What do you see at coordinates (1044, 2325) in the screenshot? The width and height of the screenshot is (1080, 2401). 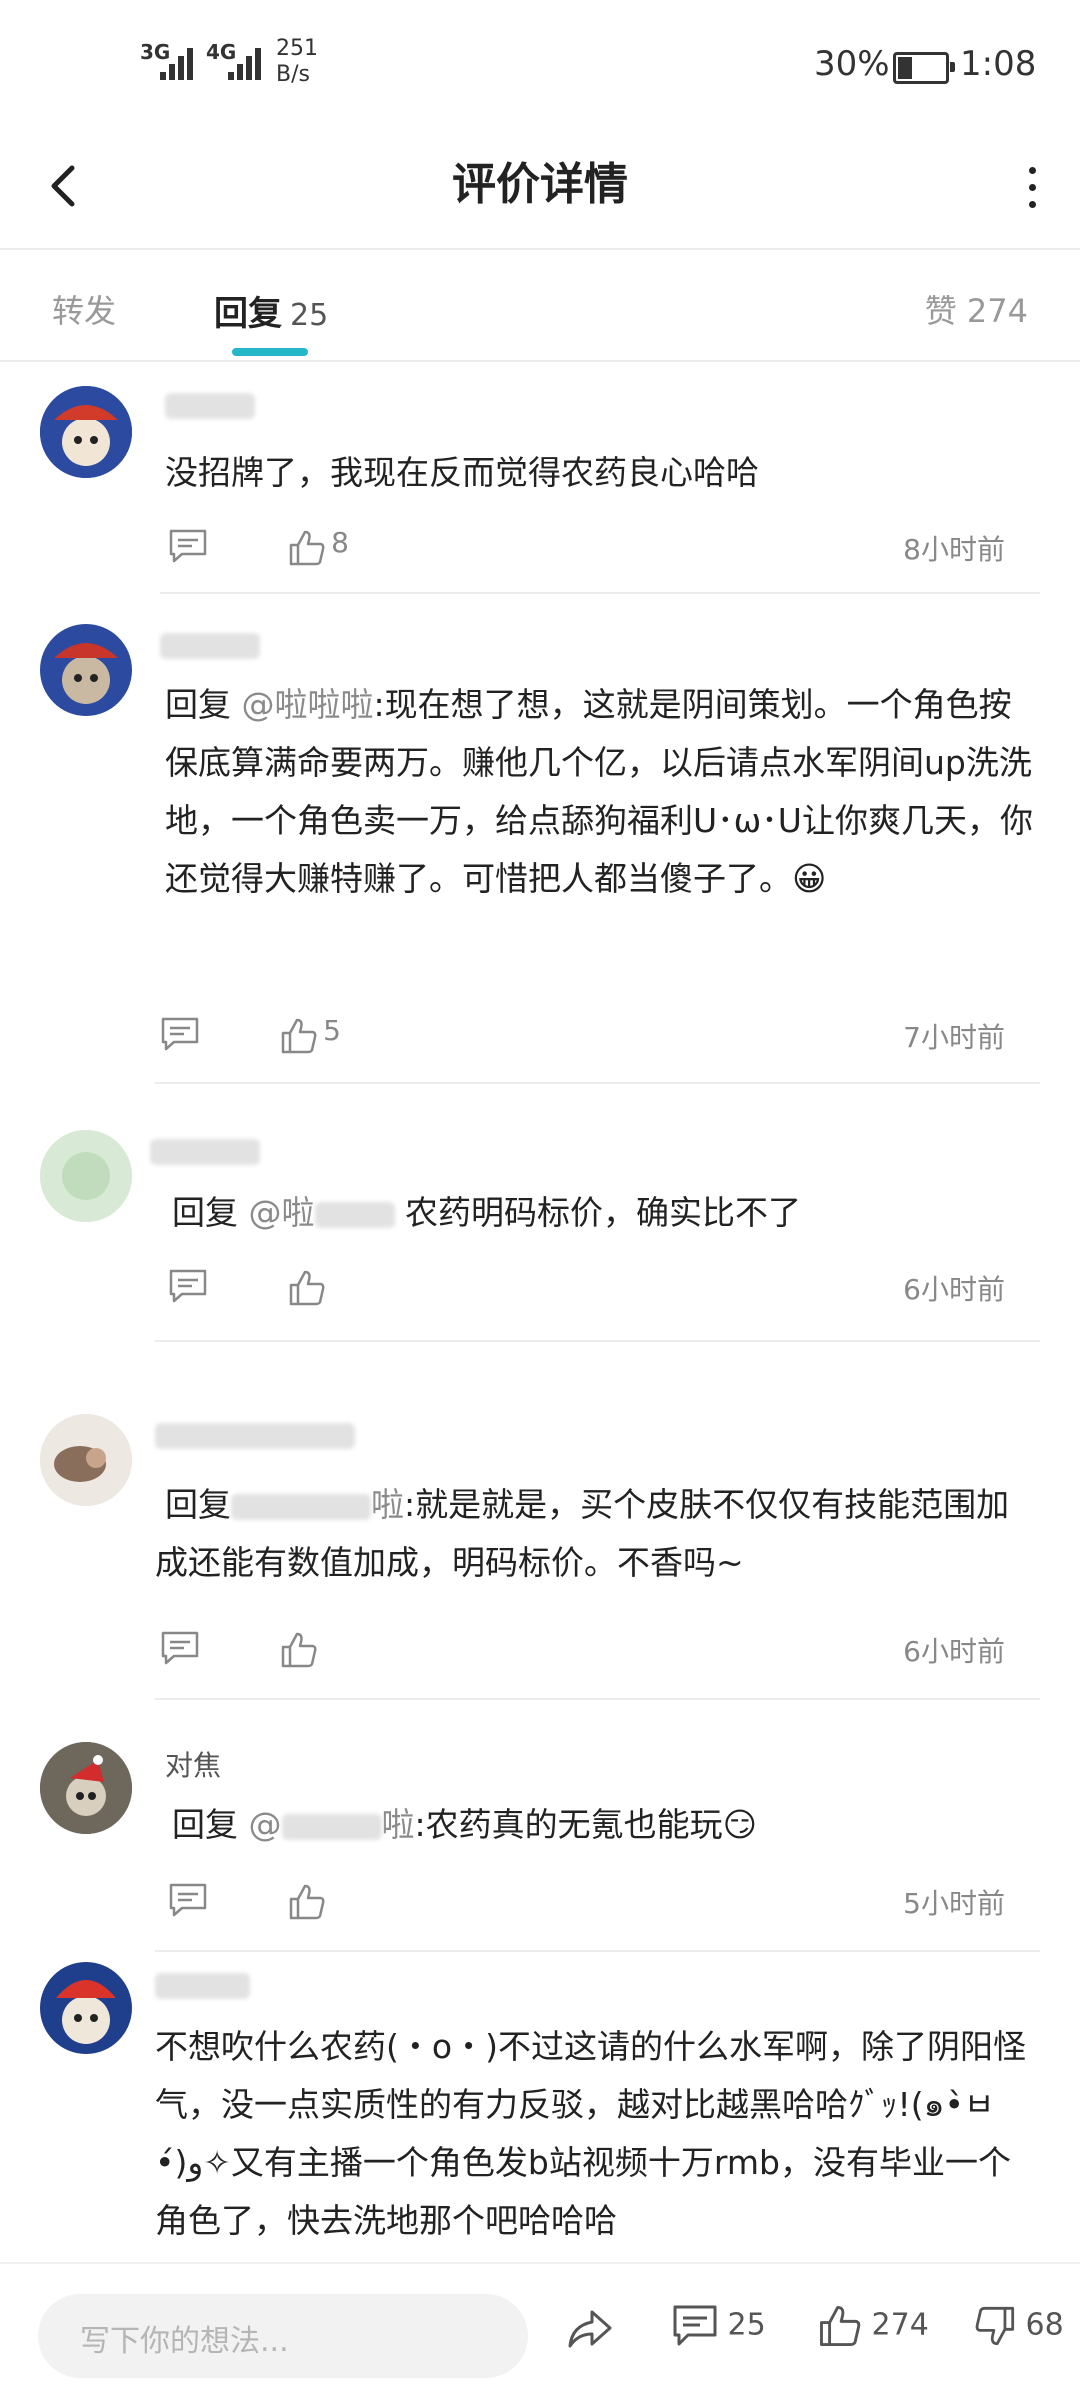 I see `dislike-count: 68` at bounding box center [1044, 2325].